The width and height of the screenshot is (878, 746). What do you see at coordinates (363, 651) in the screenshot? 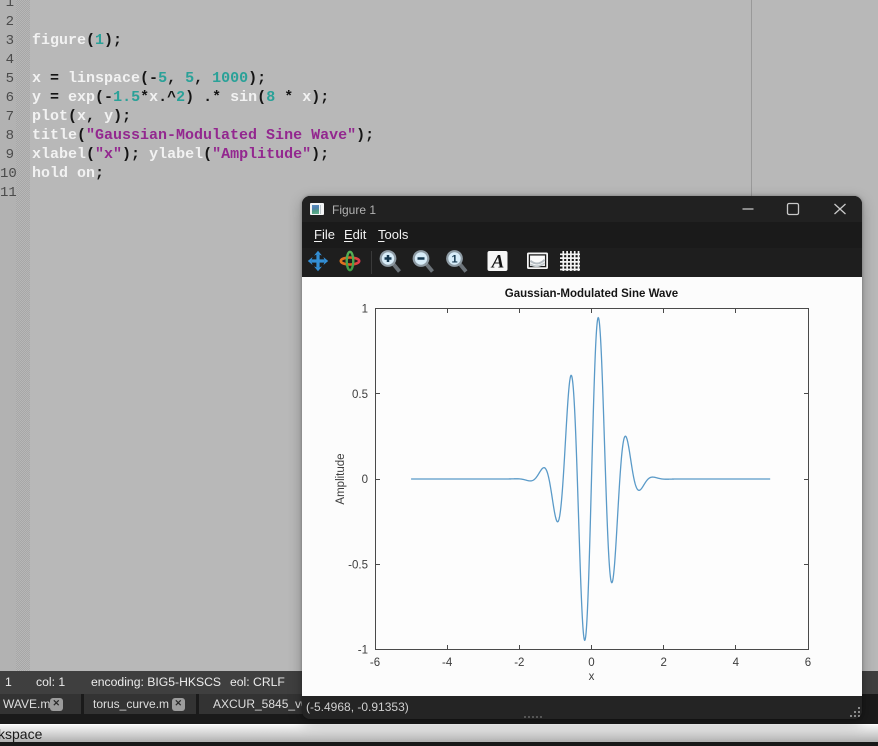
I see `svg-text: -1` at bounding box center [363, 651].